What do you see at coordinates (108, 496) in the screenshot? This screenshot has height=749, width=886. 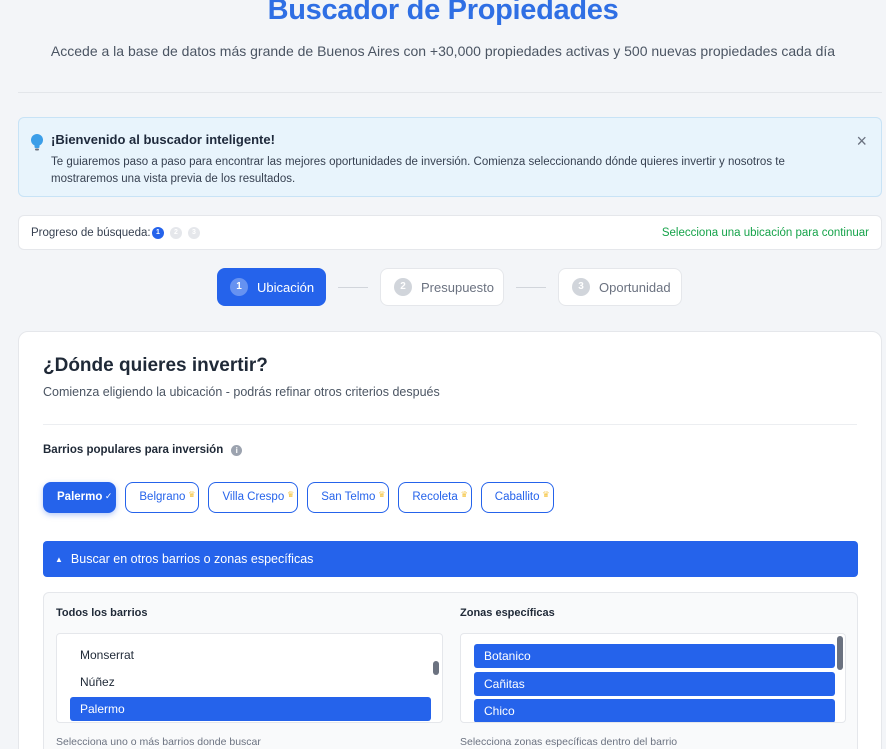 I see `check-icon: ✓` at bounding box center [108, 496].